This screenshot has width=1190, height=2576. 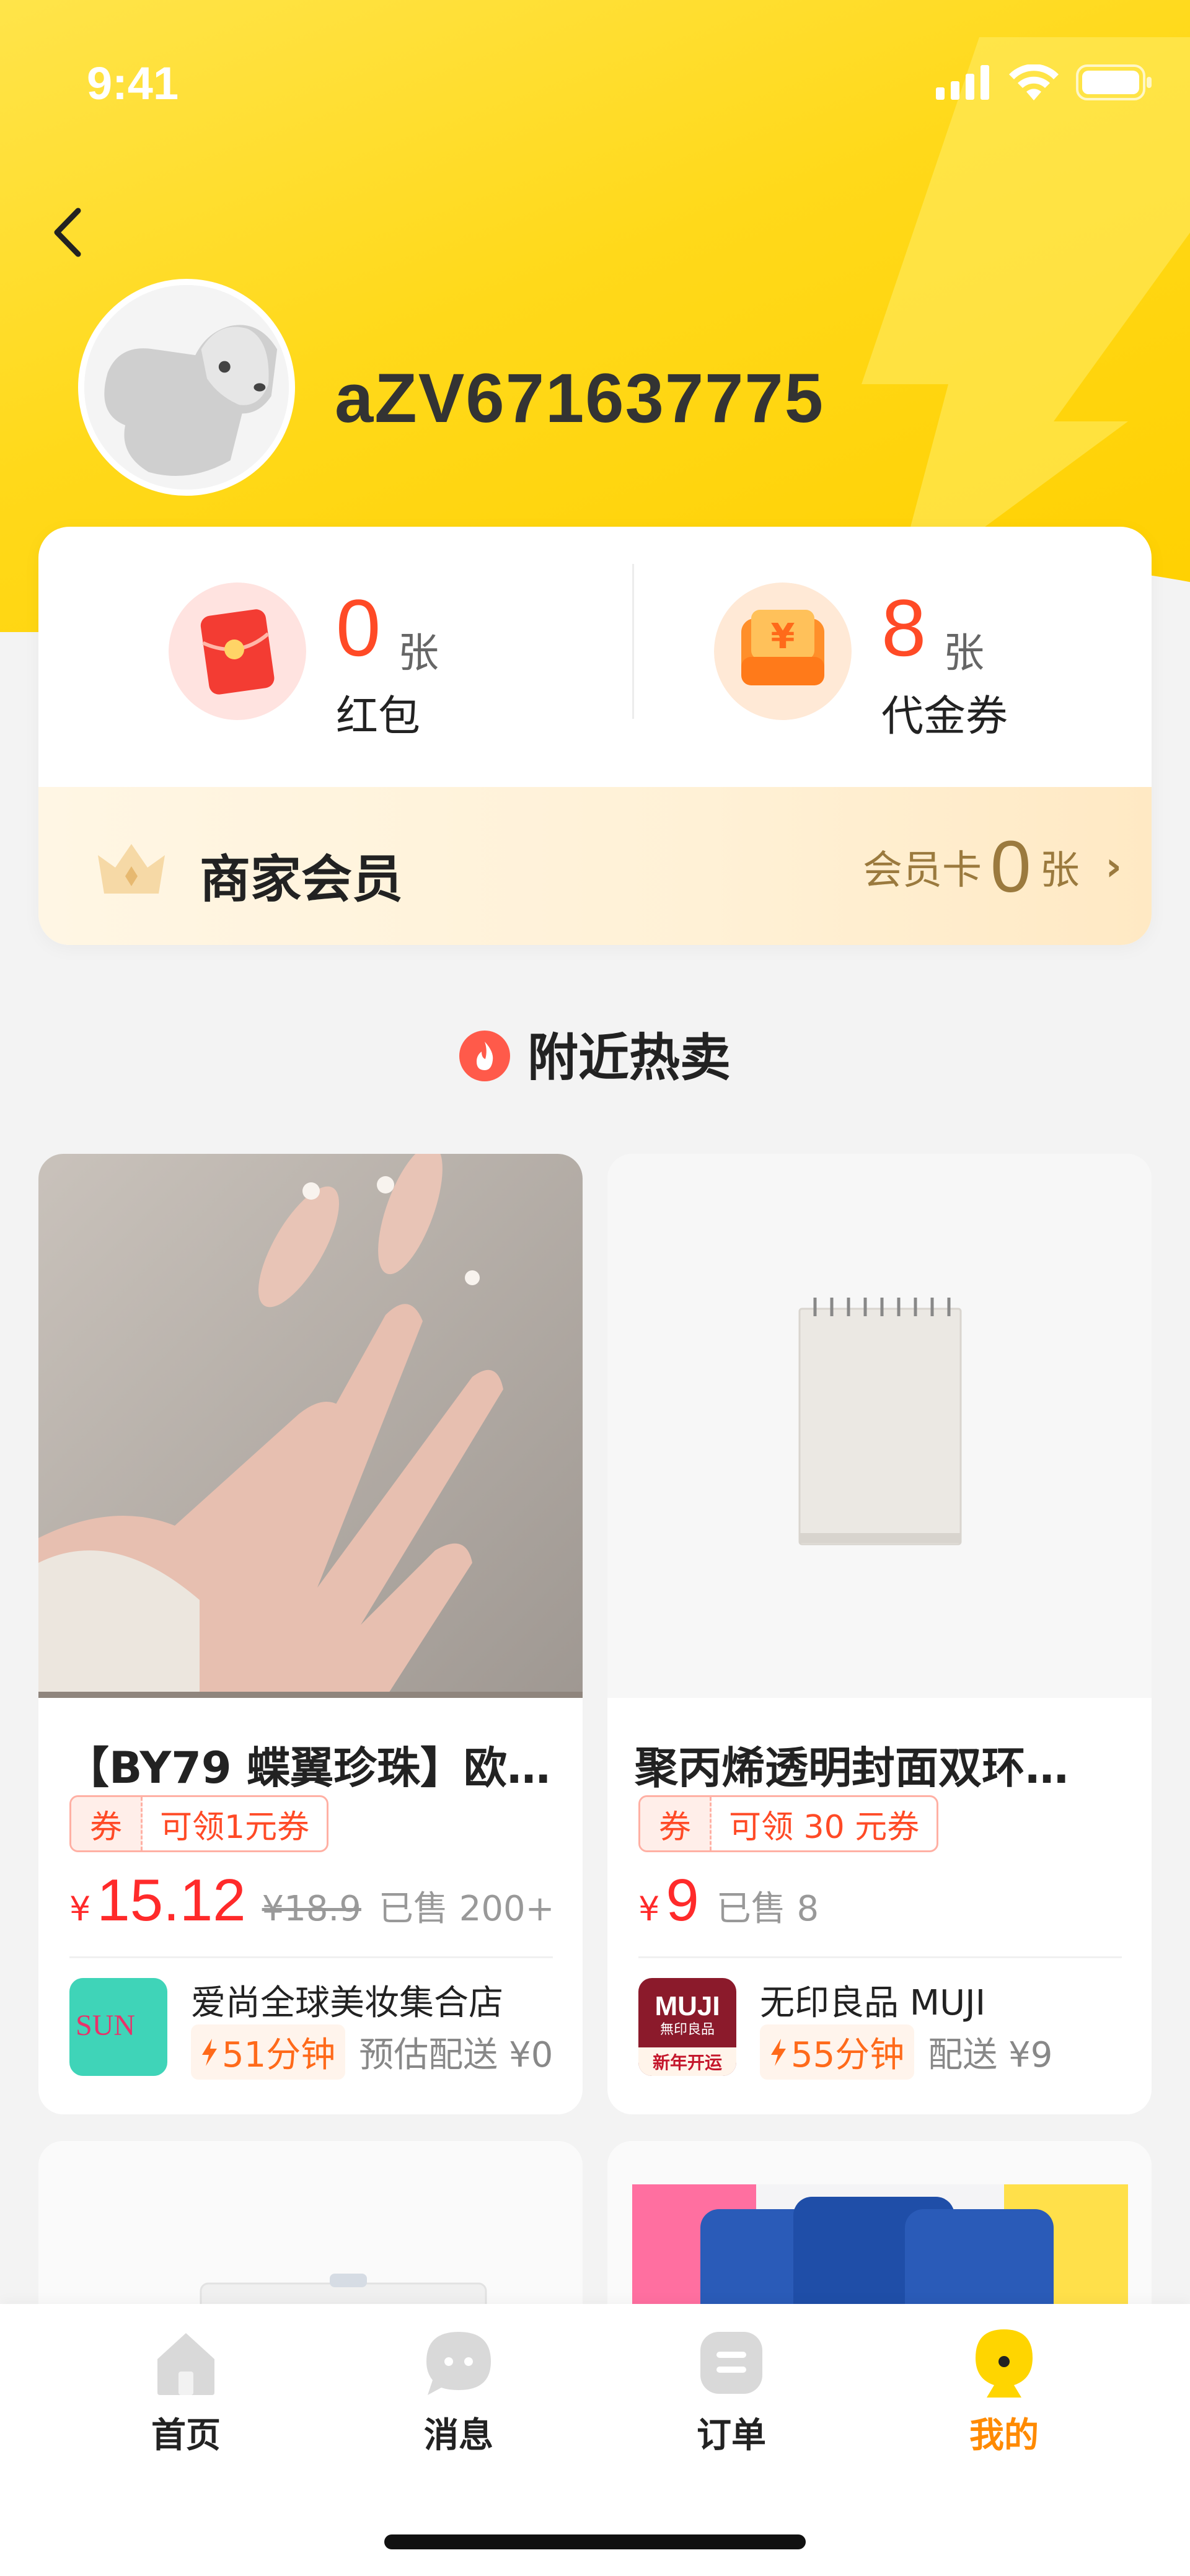 What do you see at coordinates (378, 716) in the screenshot?
I see `red-packet-label: 红包` at bounding box center [378, 716].